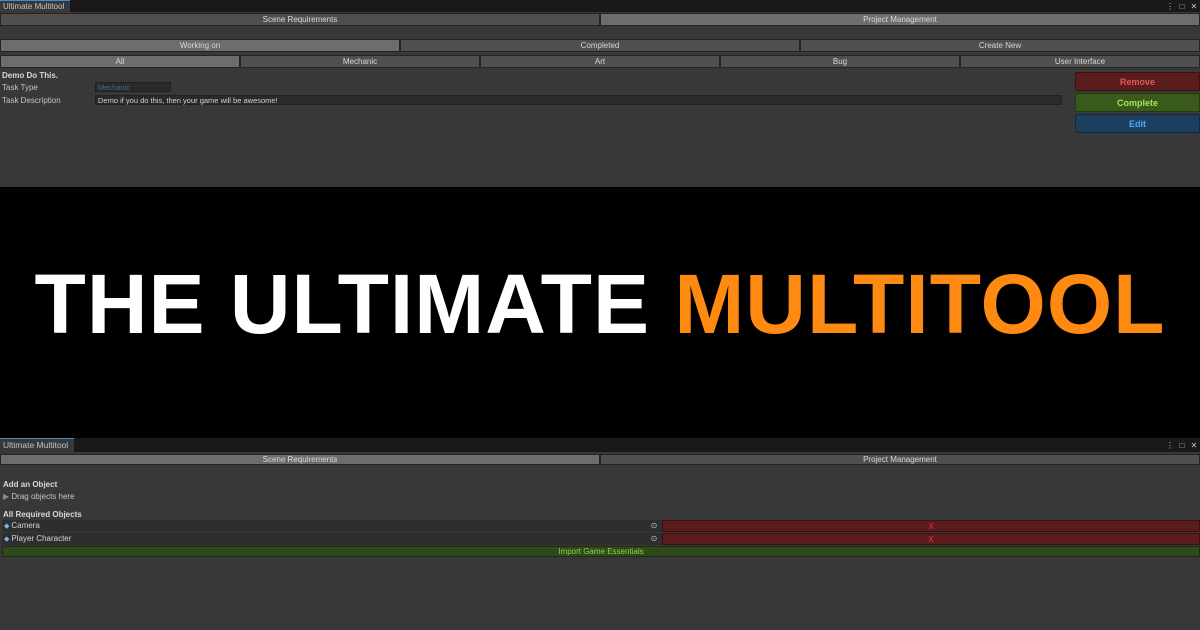  What do you see at coordinates (43, 496) in the screenshot?
I see `drag-hint: Drag objects here` at bounding box center [43, 496].